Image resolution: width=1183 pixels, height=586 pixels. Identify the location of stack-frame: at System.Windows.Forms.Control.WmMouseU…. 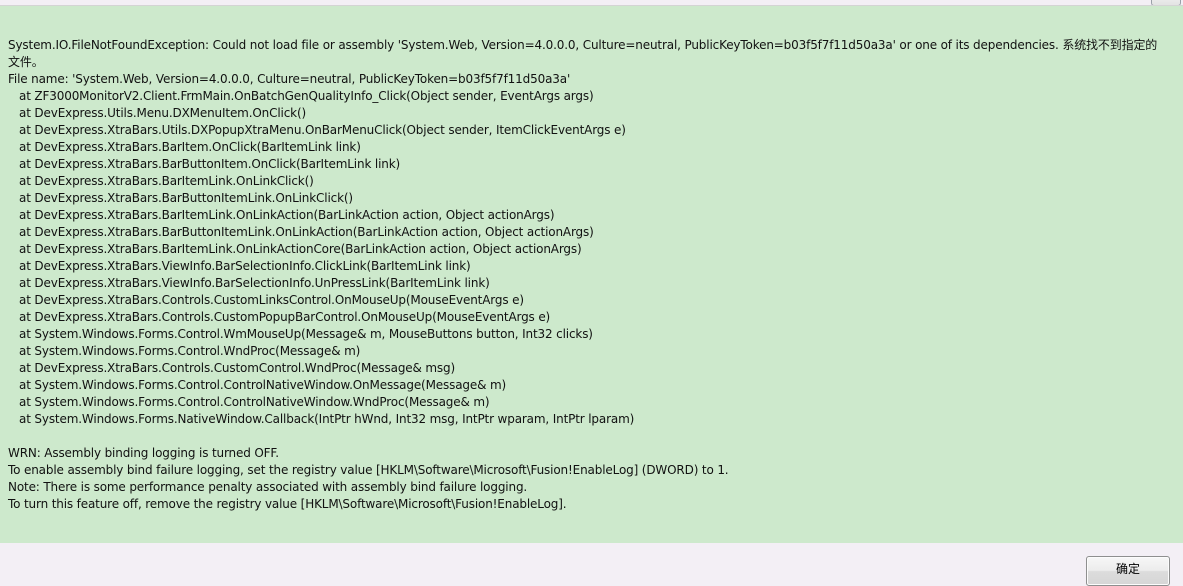
(300, 334).